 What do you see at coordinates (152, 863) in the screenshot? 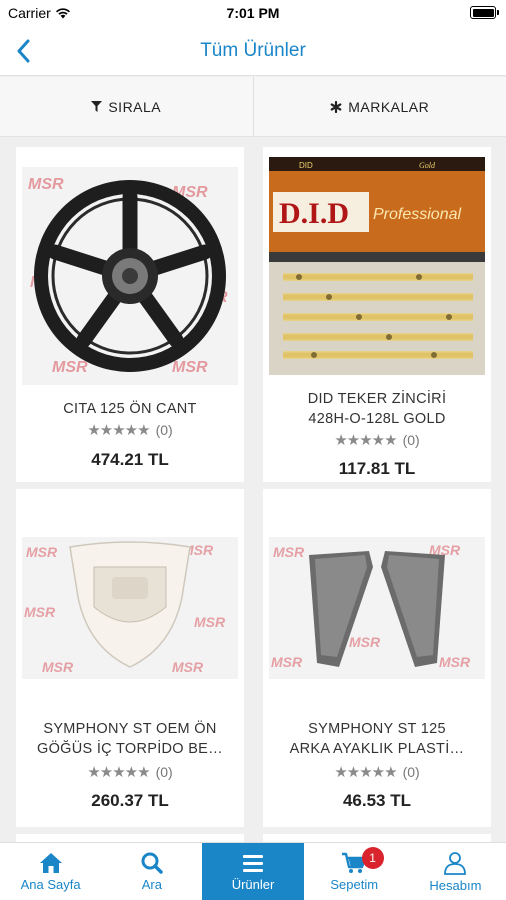
I see `search-icon` at bounding box center [152, 863].